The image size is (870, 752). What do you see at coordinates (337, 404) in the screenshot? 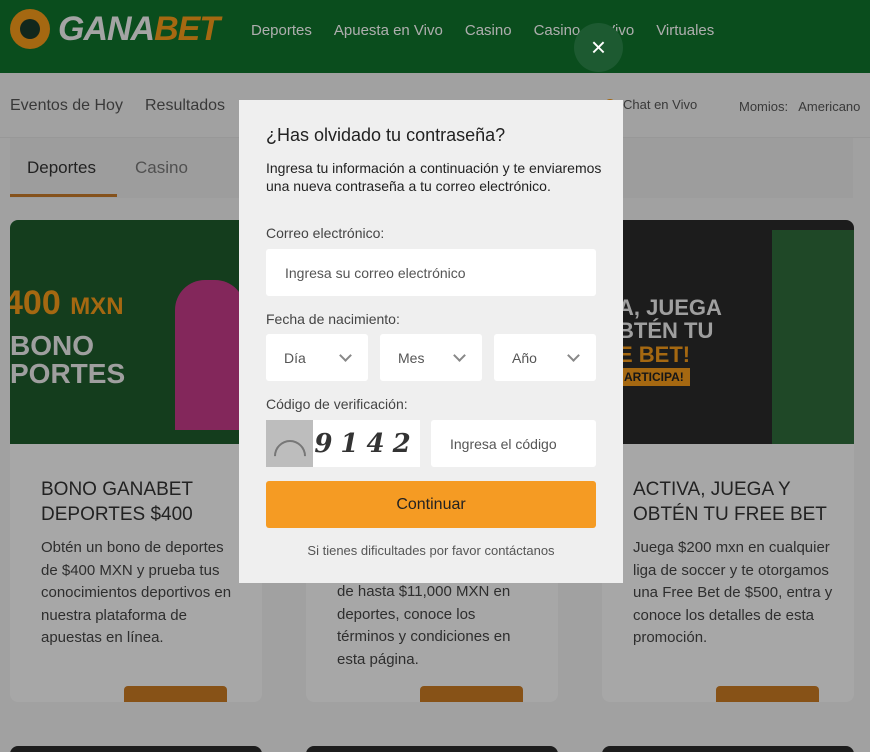
I see `code-label: Código de verificación:` at bounding box center [337, 404].